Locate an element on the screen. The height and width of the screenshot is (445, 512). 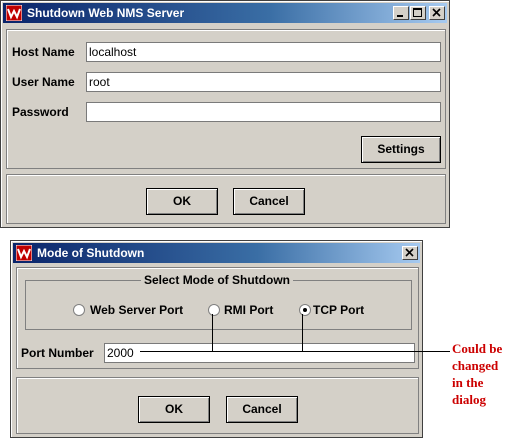
minimize-icon is located at coordinates (400, 16).